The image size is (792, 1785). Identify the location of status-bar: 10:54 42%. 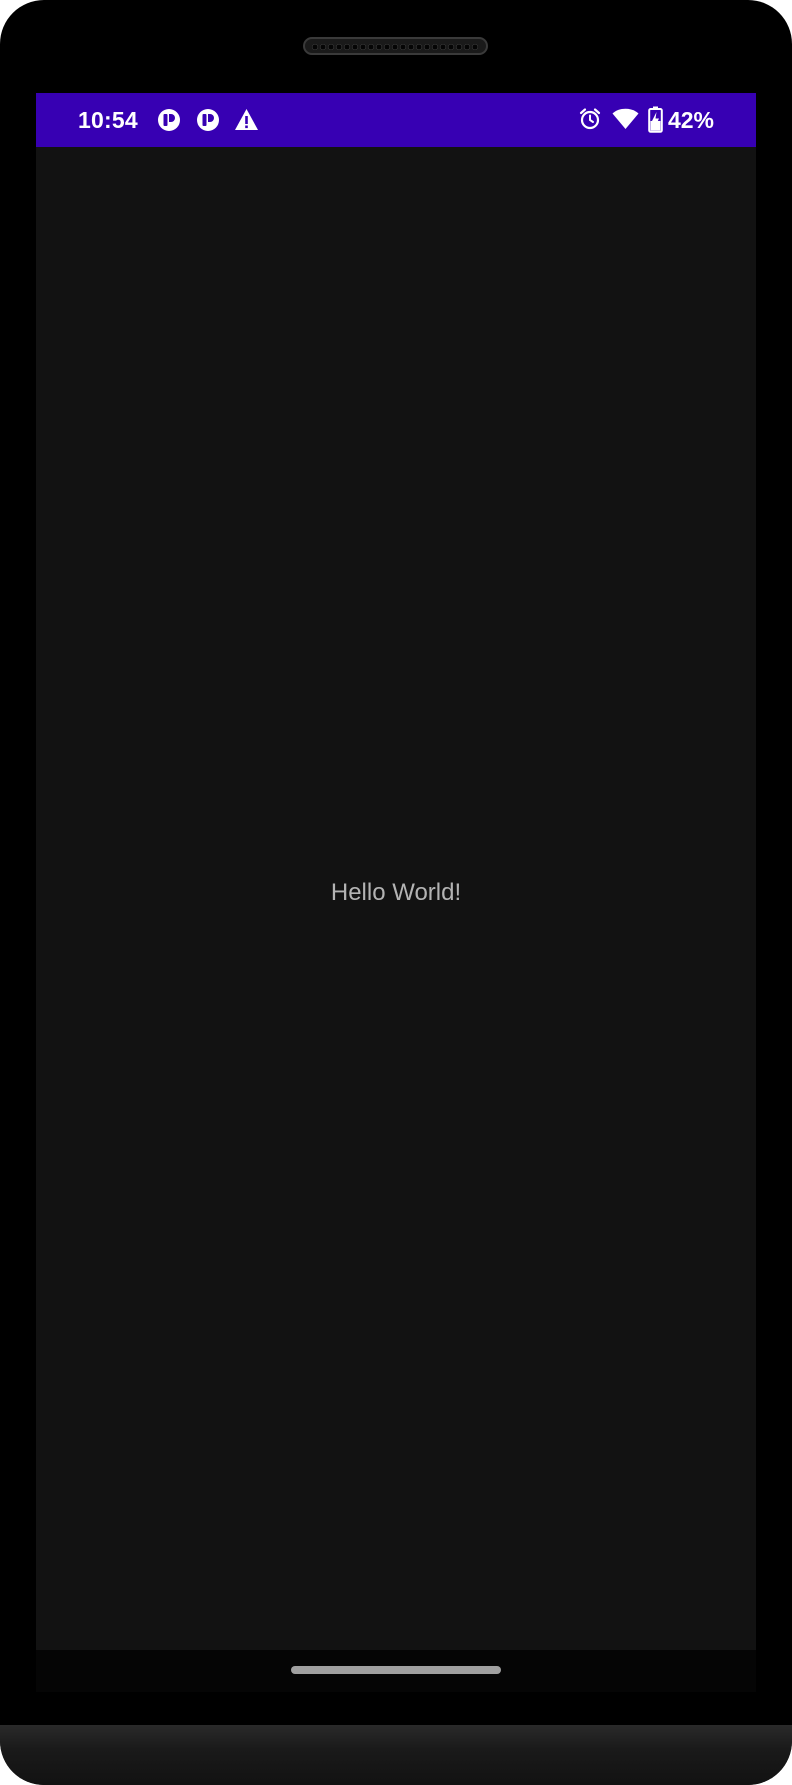
(396, 120).